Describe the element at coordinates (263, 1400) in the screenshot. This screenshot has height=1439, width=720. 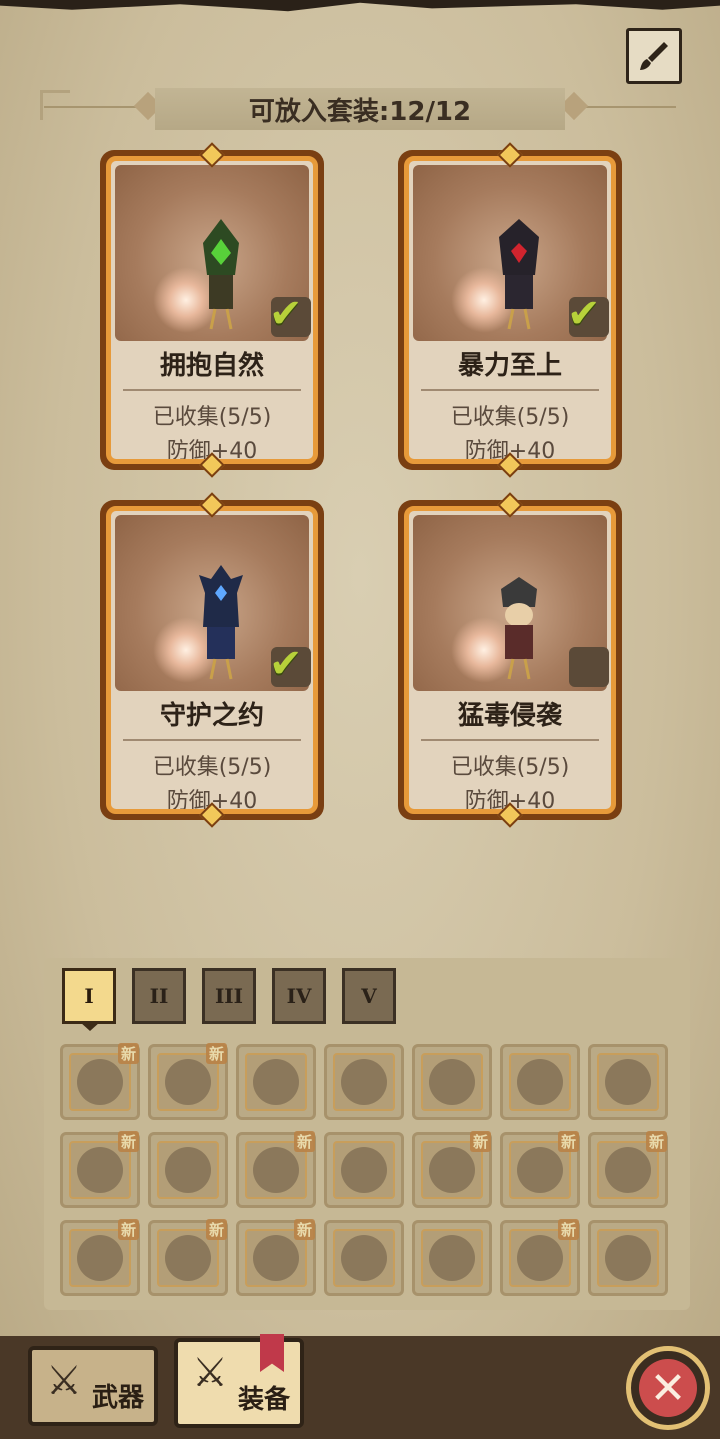
I see `equipment-tab-label: 装备` at that location.